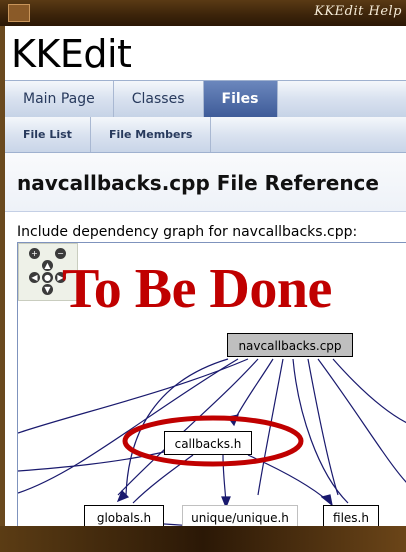 The image size is (406, 552). I want to click on sub-tabs: File List File Members, so click(205, 135).